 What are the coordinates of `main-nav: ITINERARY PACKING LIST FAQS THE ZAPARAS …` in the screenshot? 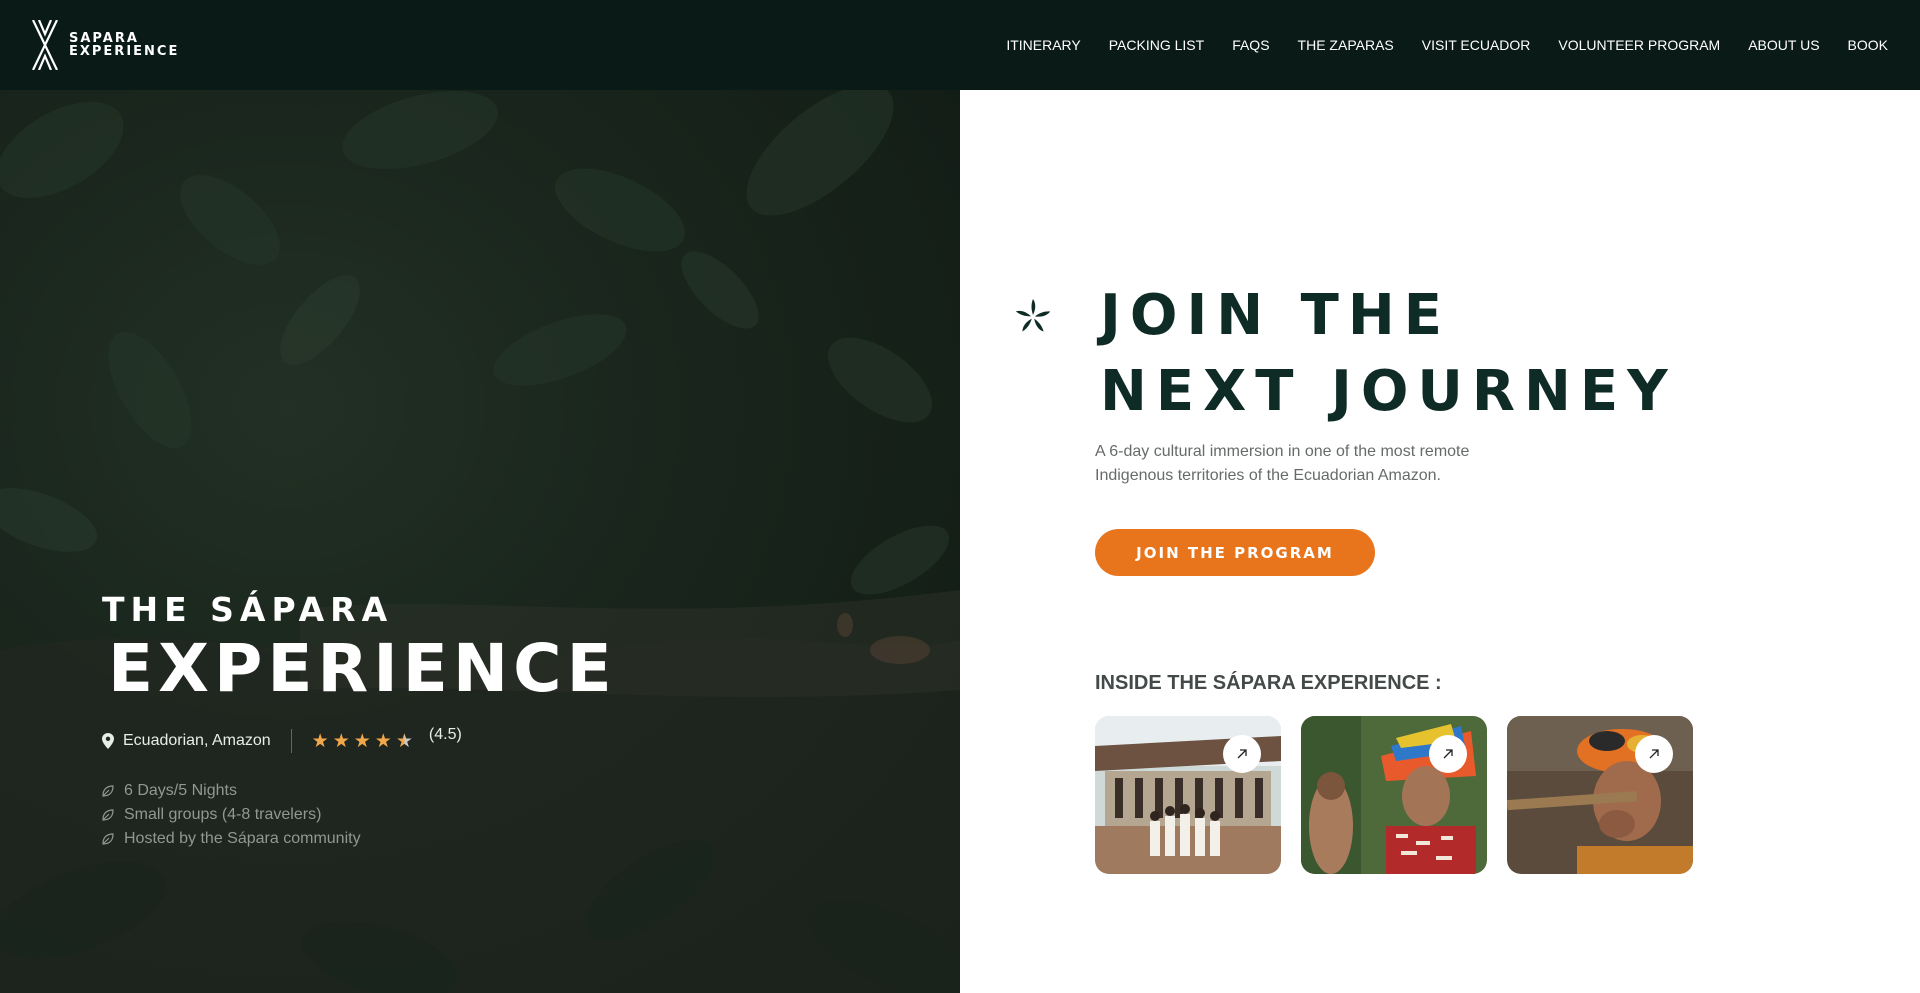 It's located at (1433, 45).